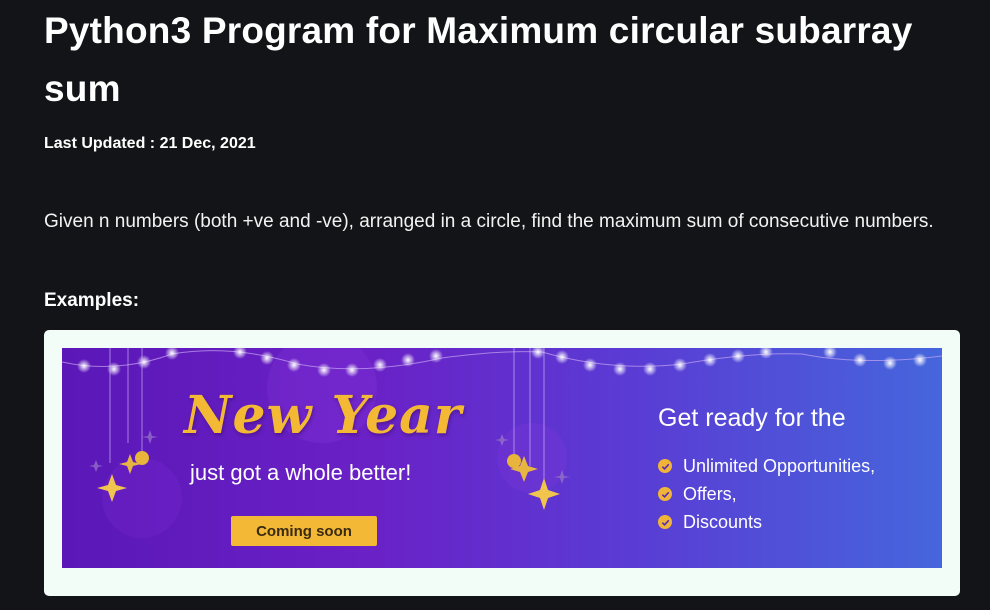 This screenshot has width=990, height=610. Describe the element at coordinates (304, 531) in the screenshot. I see `coming-soon-button: Coming soon` at that location.